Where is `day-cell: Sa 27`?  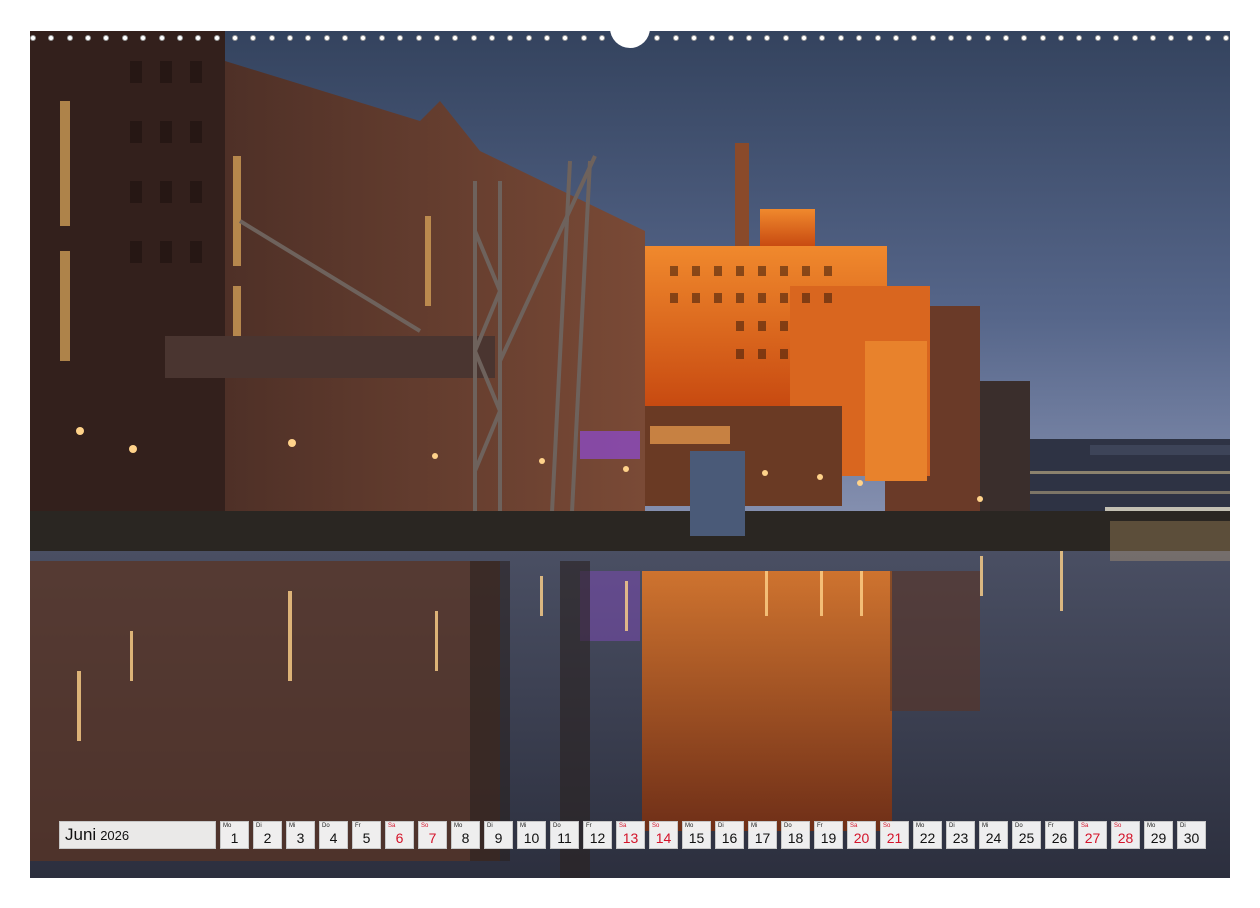 day-cell: Sa 27 is located at coordinates (1092, 835).